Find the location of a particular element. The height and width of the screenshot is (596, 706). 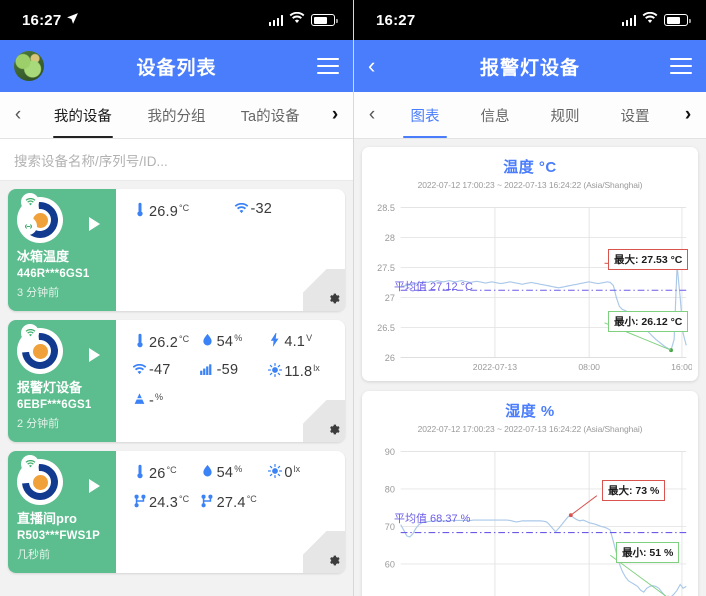

svg-text: 27 is located at coordinates (390, 298).